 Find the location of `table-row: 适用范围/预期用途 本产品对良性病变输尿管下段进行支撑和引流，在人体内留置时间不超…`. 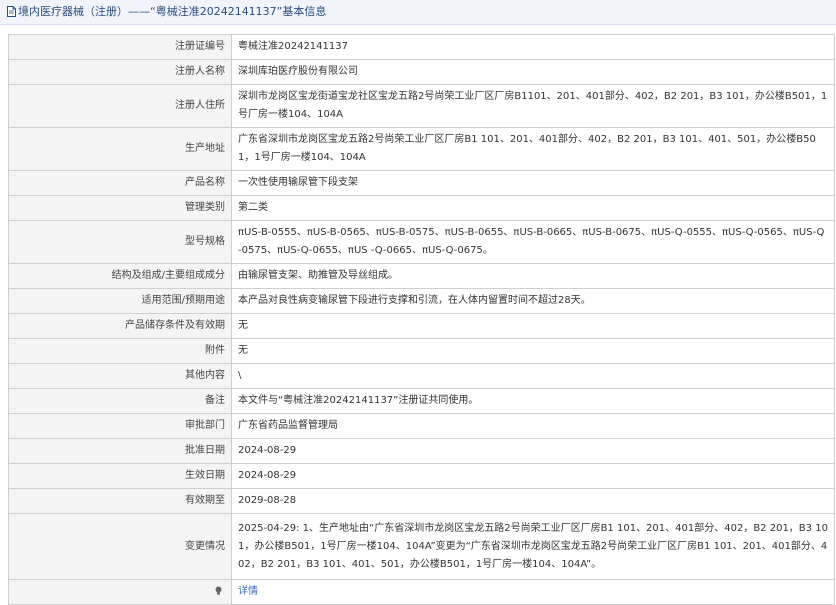

table-row: 适用范围/预期用途 本产品对良性病变输尿管下段进行支撑和引流，在人体内留置时间不超… is located at coordinates (421, 301).